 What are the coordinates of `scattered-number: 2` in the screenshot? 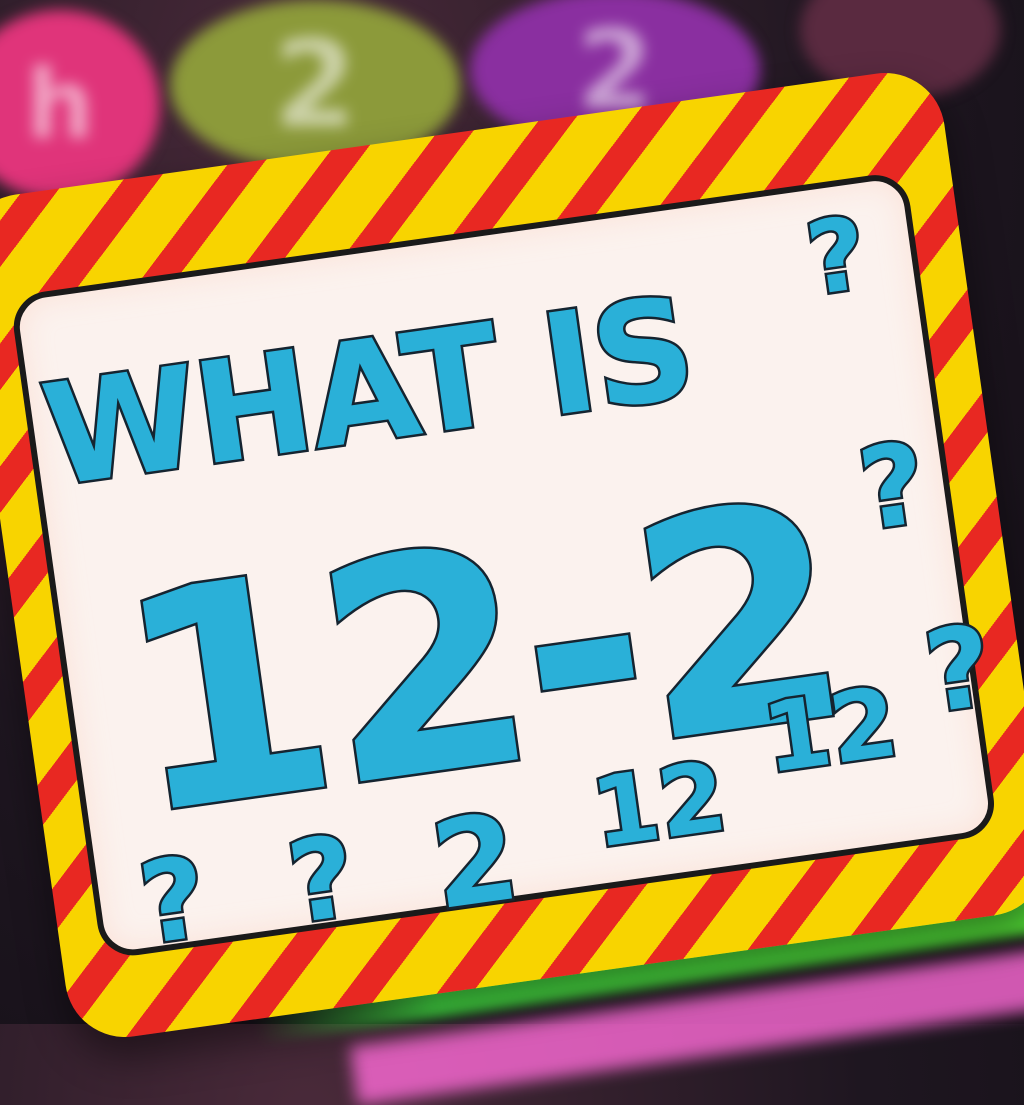 It's located at (475, 862).